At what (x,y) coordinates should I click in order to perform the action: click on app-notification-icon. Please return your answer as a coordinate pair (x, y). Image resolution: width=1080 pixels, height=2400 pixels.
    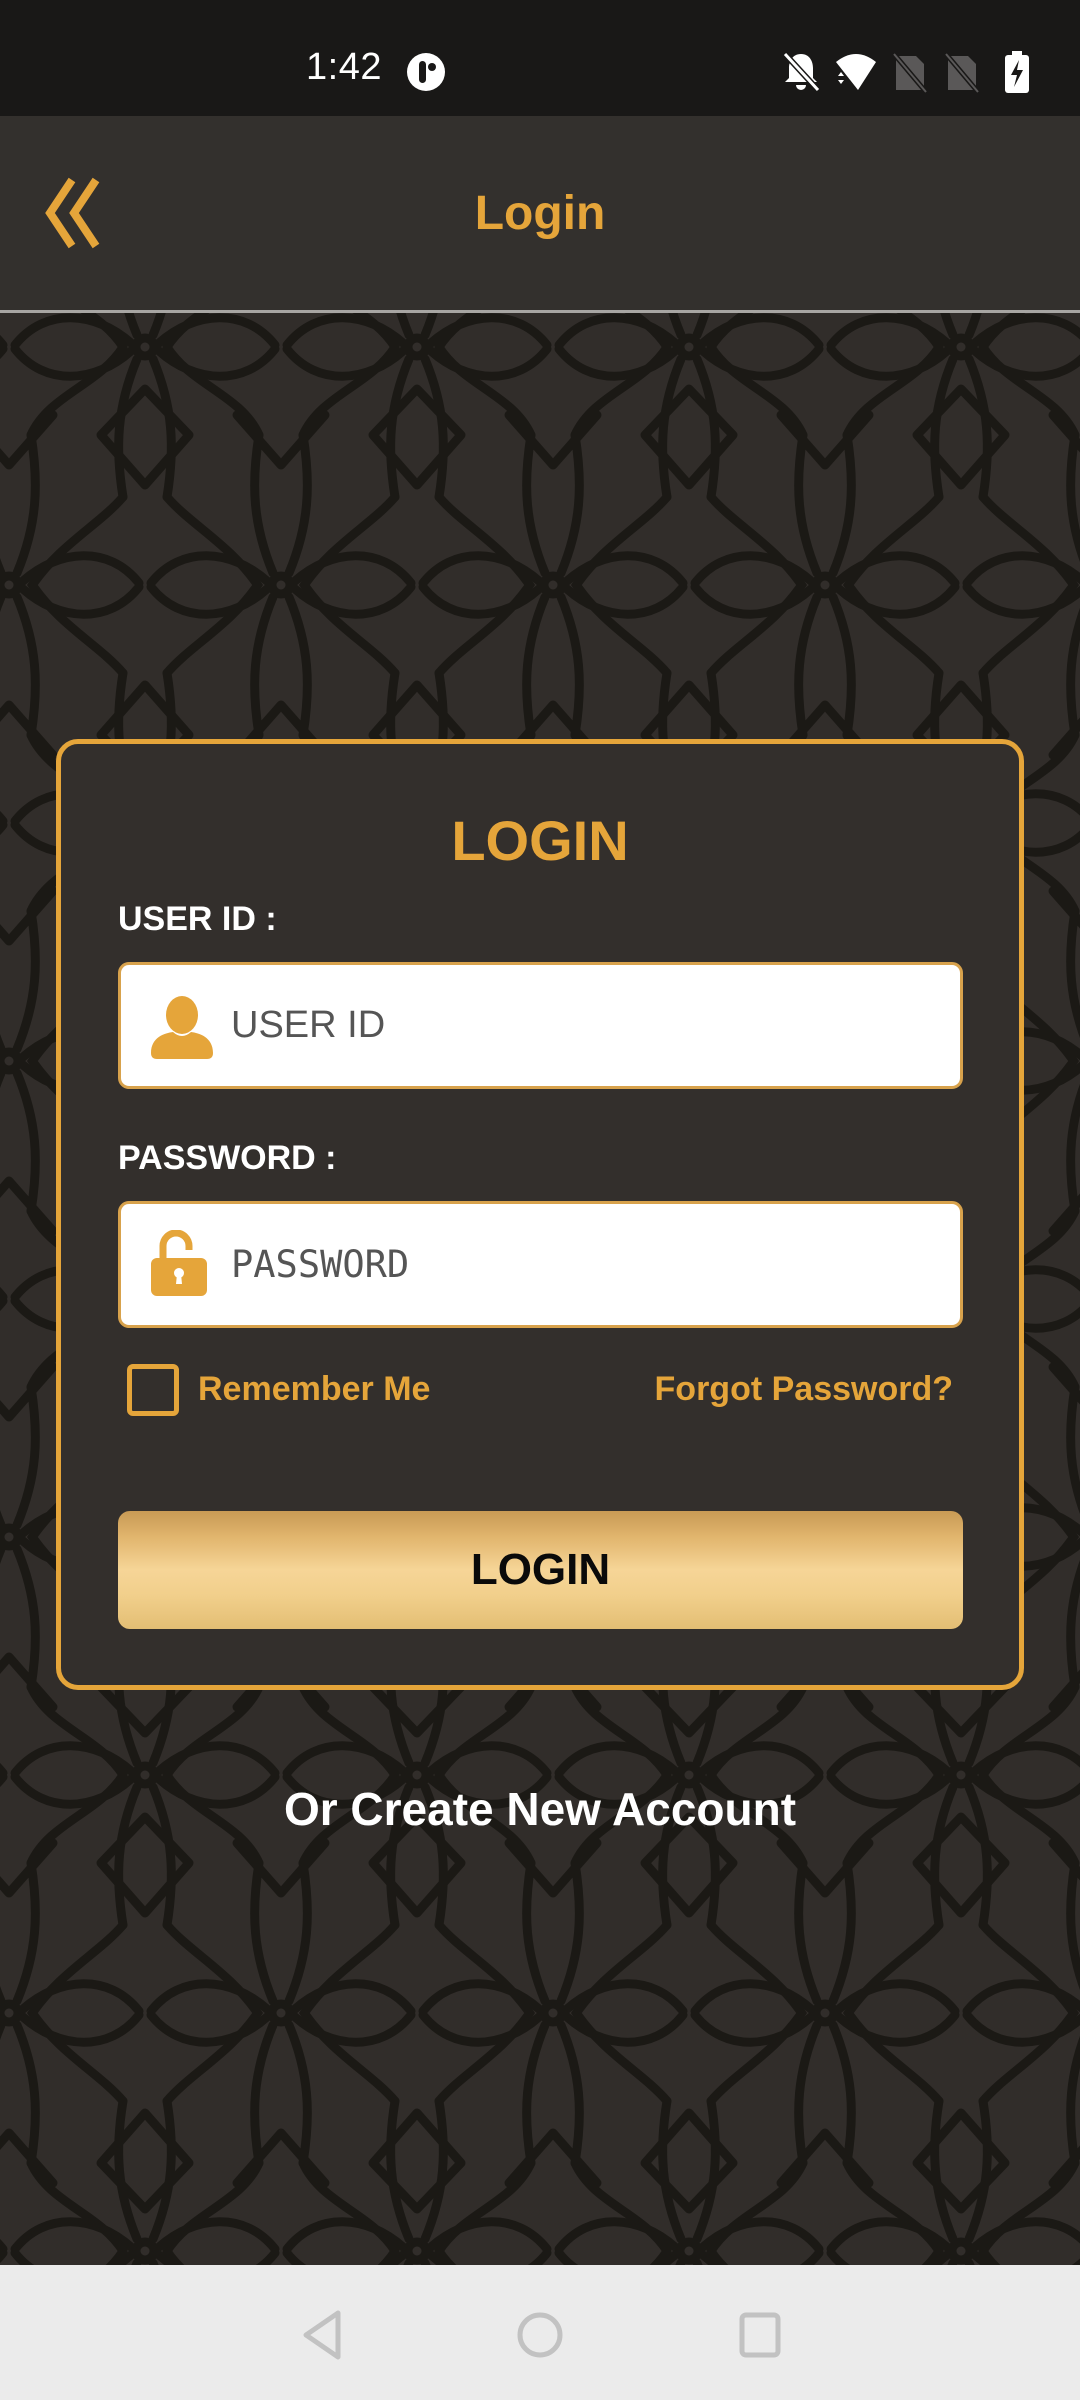
    Looking at the image, I should click on (426, 72).